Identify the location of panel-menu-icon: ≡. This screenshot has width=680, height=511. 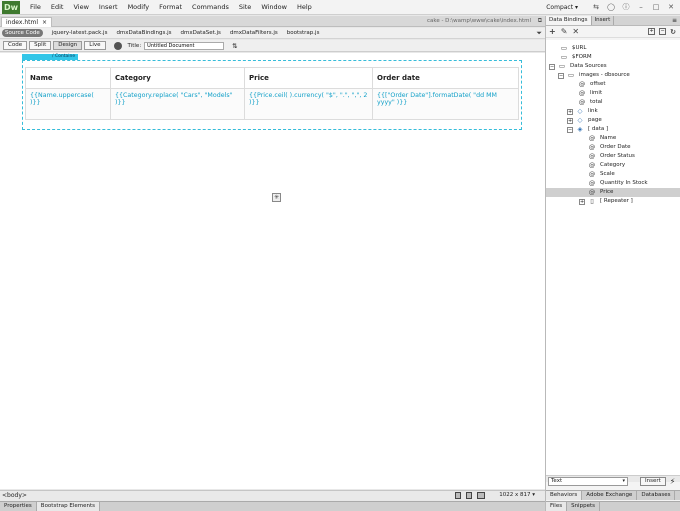
(674, 20).